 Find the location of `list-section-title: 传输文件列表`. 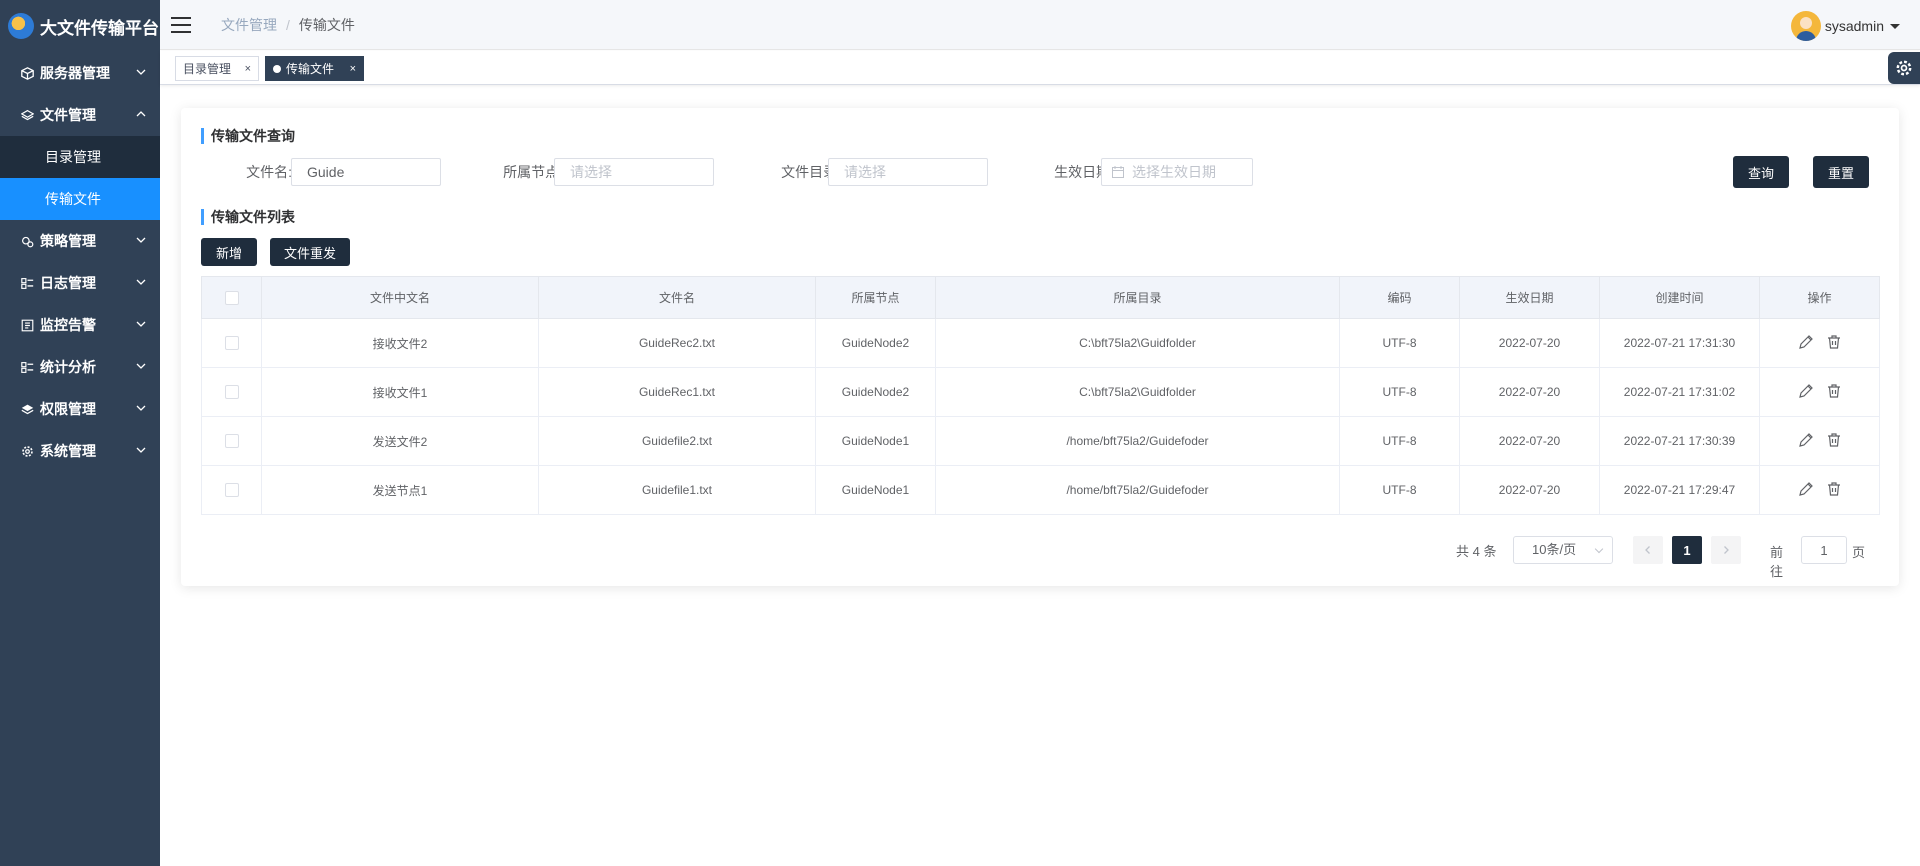

list-section-title: 传输文件列表 is located at coordinates (248, 217).